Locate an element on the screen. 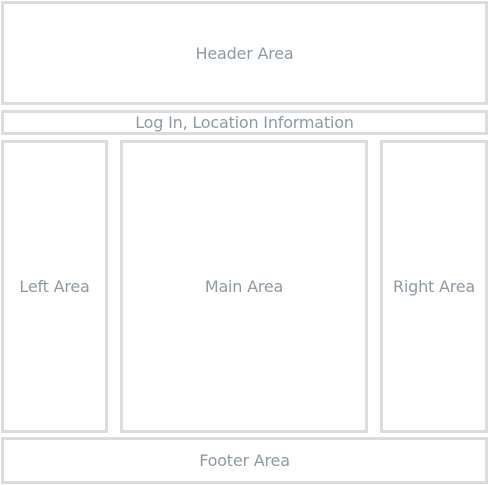 This screenshot has height=485, width=489. right-area-box: Right Area is located at coordinates (434, 286).